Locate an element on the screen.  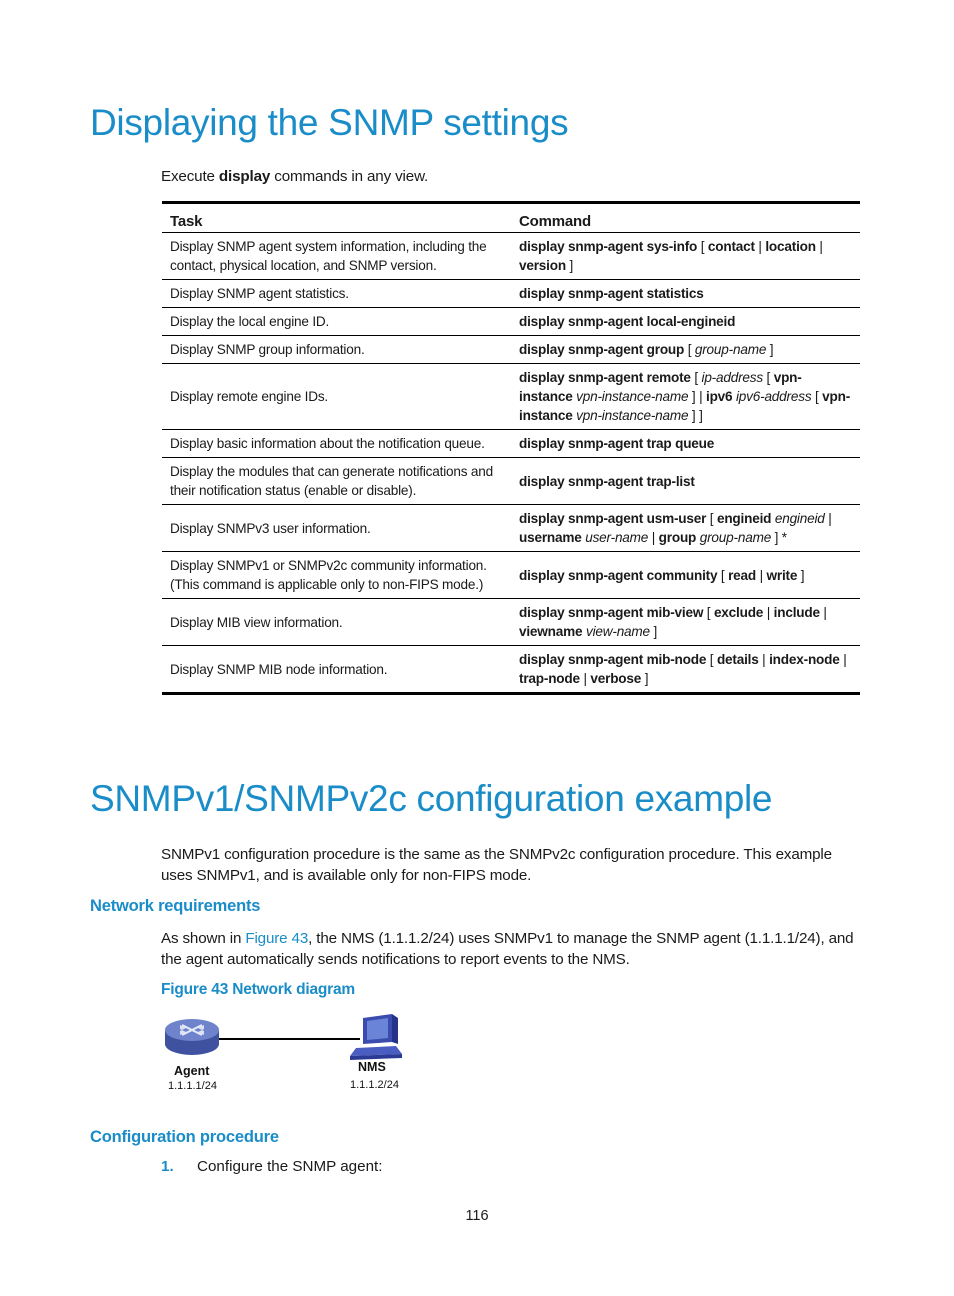
router-icon is located at coordinates (192, 1037).